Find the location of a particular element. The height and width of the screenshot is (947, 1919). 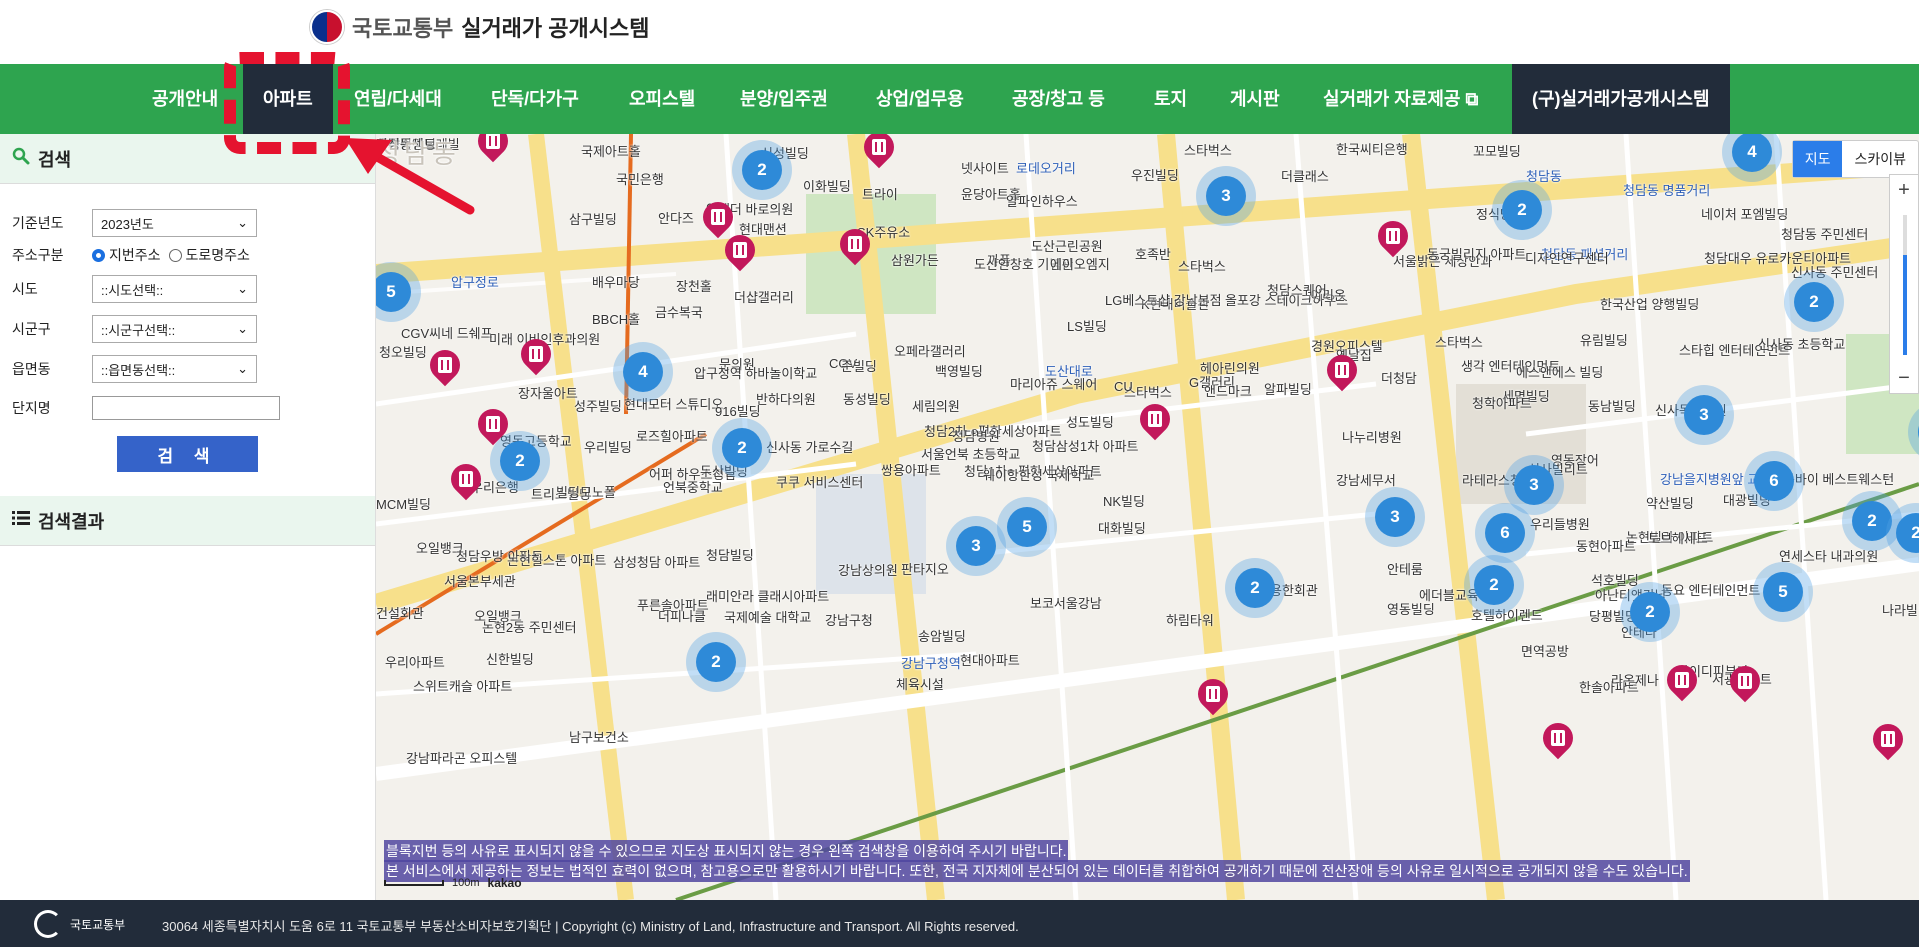

nav-officetel: 오피스텔 is located at coordinates (662, 99).